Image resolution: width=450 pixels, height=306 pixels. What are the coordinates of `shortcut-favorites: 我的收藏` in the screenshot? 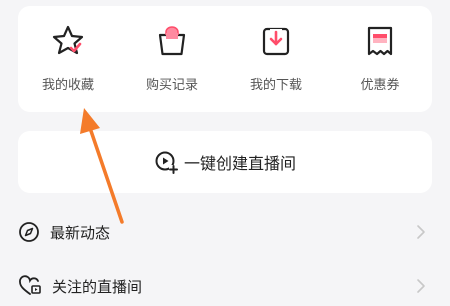 It's located at (68, 59).